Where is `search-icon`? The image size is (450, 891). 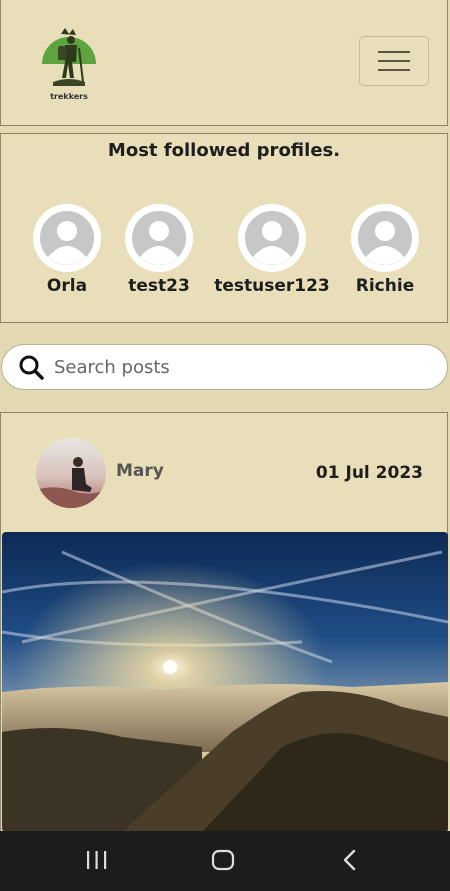
search-icon is located at coordinates (31, 367).